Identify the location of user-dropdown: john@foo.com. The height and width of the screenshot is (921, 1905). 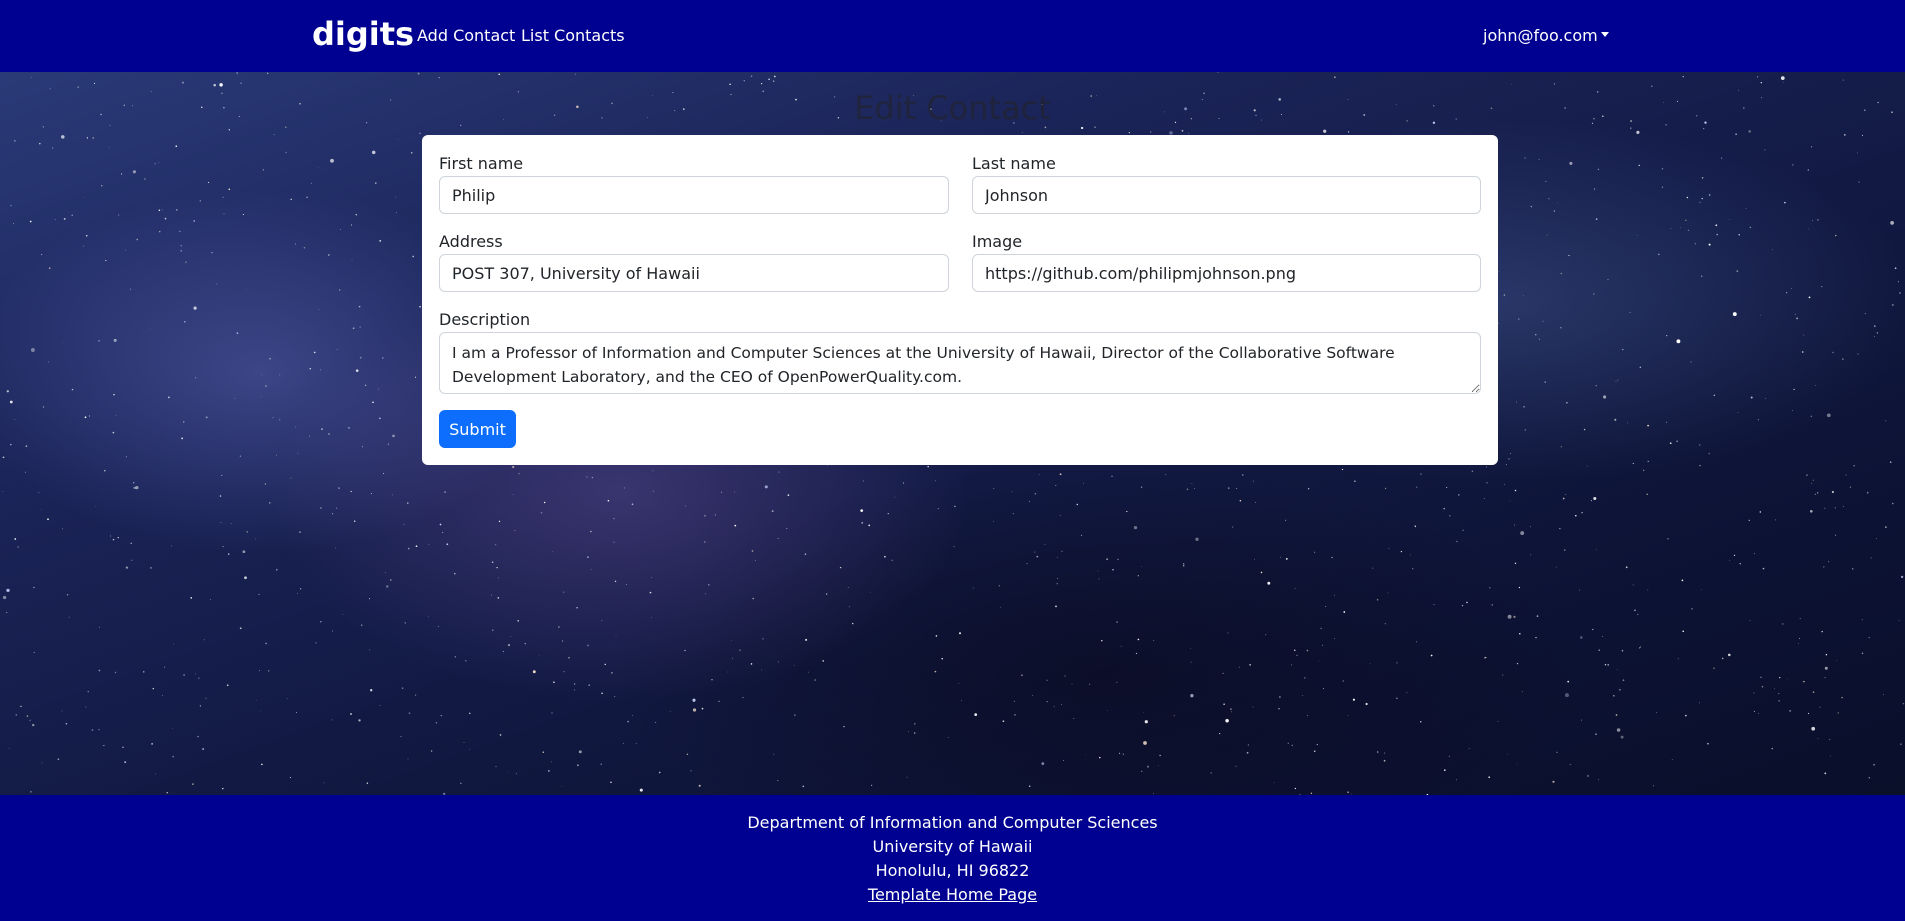
(1546, 36).